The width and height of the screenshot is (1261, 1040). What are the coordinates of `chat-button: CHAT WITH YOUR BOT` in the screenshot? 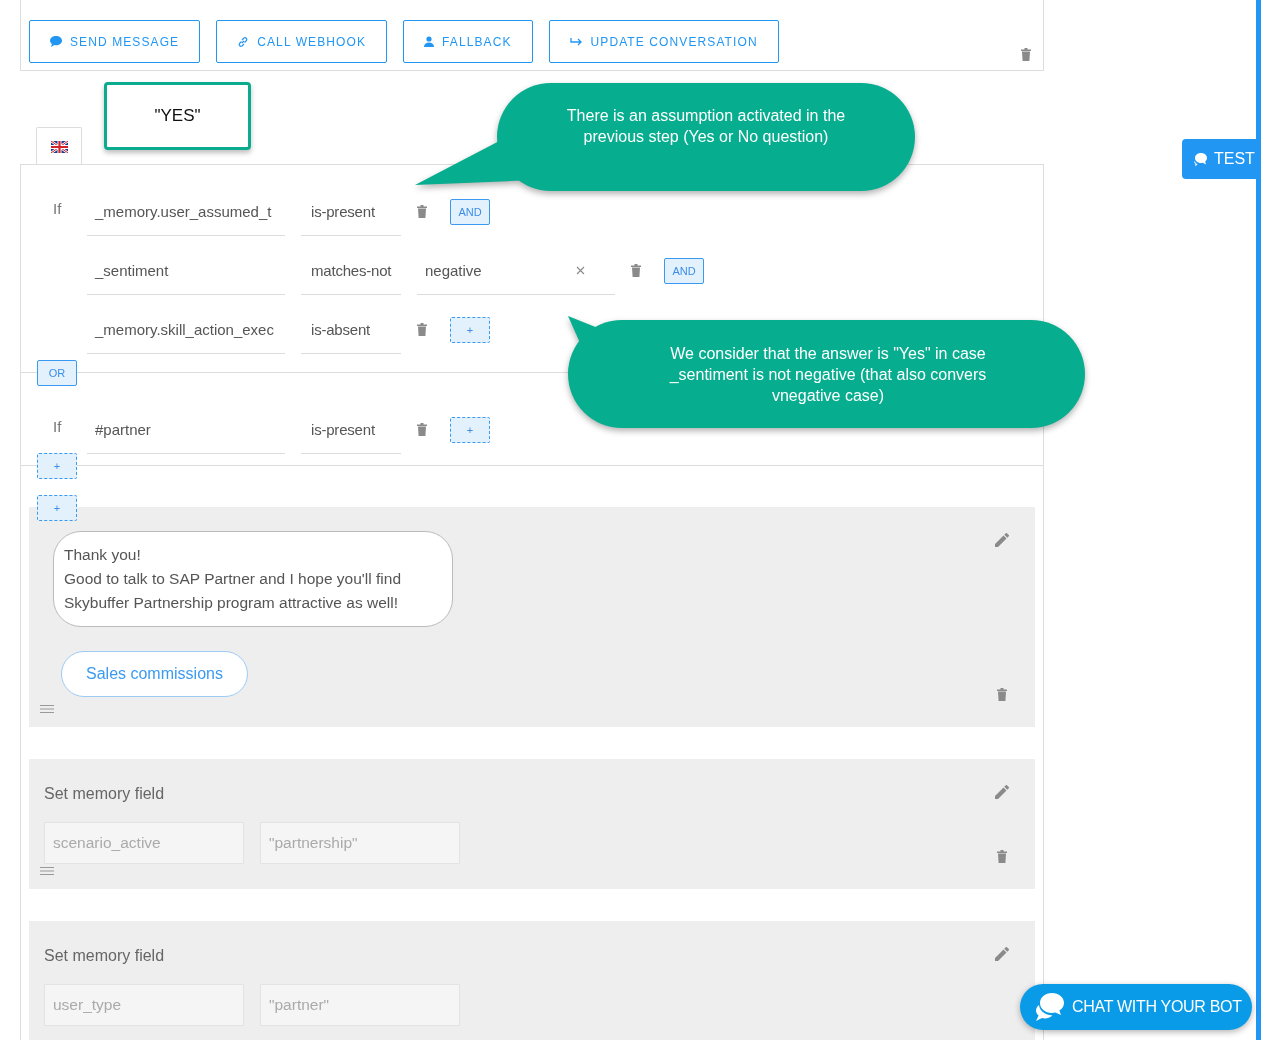 It's located at (1136, 1007).